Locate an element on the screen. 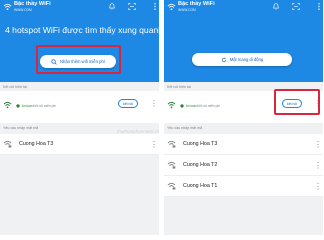 The height and width of the screenshot is (240, 324). network-list-item: Cuong Hoa T1 ⋮ is located at coordinates (243, 186).